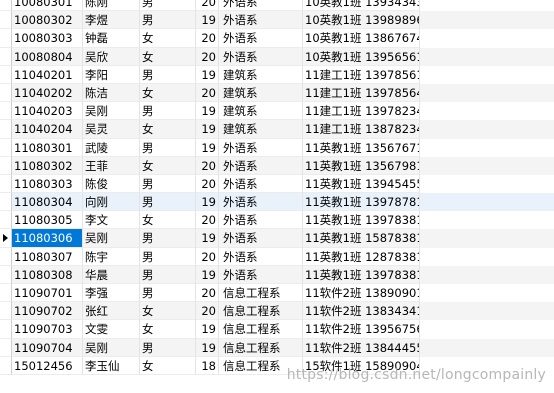 The height and width of the screenshot is (393, 554). I want to click on name-cell: 陈俊, so click(111, 184).